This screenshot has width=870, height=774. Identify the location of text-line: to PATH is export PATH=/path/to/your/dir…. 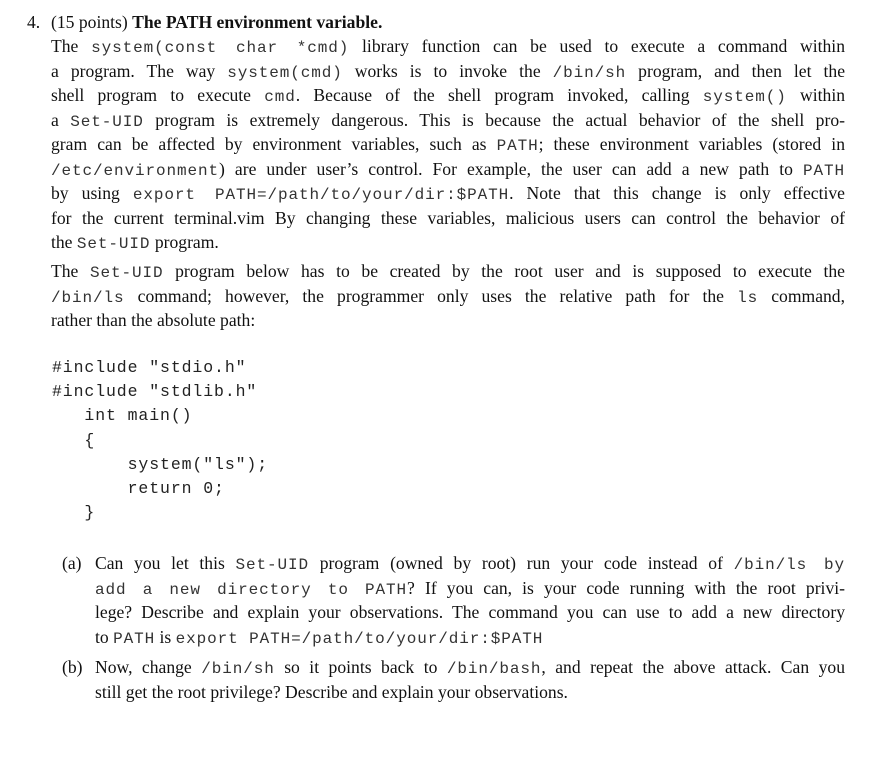
(470, 637).